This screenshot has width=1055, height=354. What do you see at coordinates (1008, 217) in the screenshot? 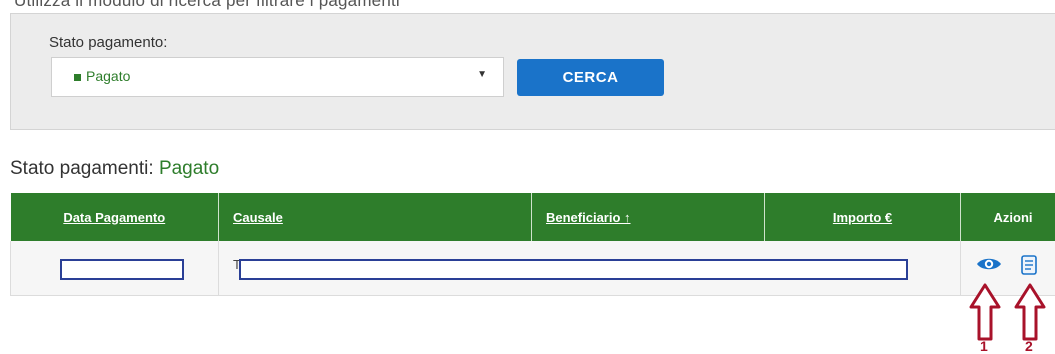
I see `column-header-azioni: Azioni` at bounding box center [1008, 217].